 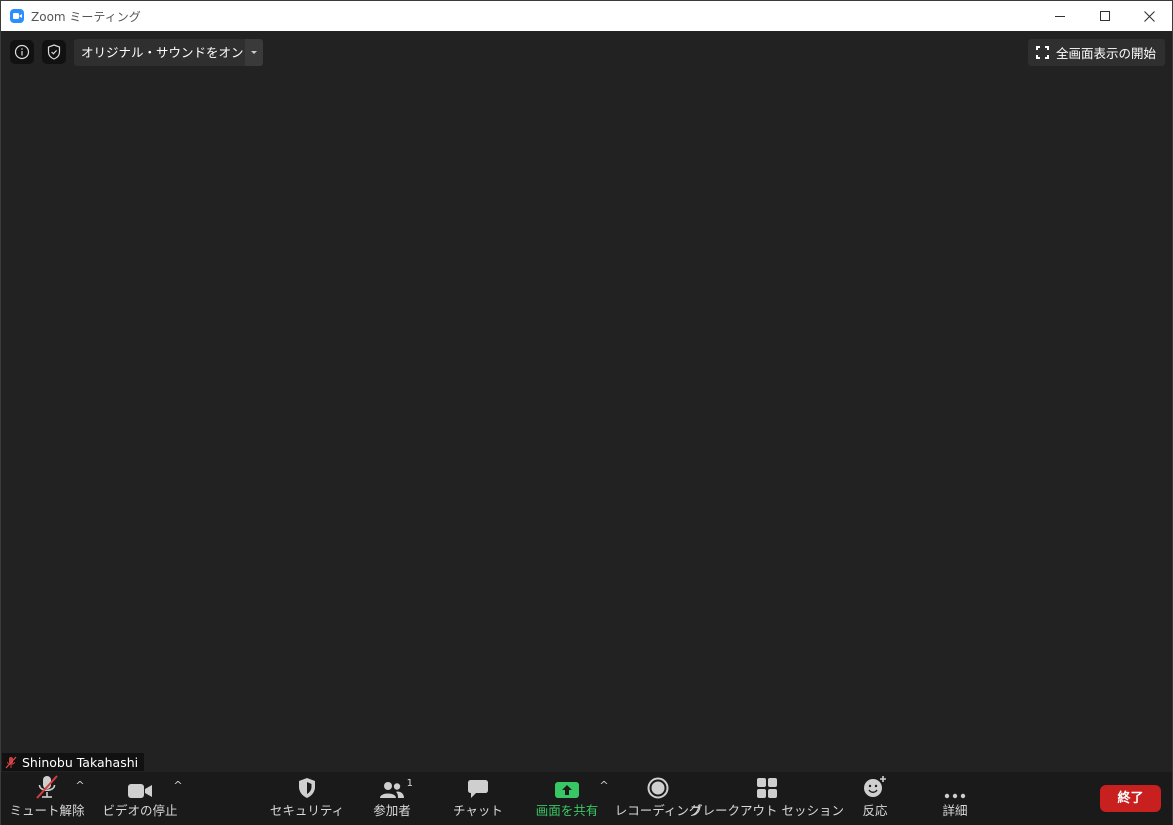 What do you see at coordinates (658, 788) in the screenshot?
I see `record-icon` at bounding box center [658, 788].